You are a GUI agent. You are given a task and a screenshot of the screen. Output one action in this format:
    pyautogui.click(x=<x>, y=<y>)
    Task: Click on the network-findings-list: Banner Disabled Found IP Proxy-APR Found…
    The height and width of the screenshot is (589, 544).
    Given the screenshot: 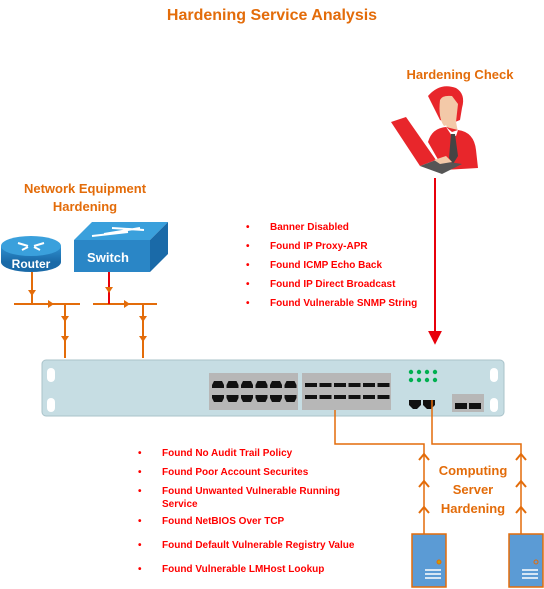 What is the action you would take?
    pyautogui.click(x=361, y=269)
    